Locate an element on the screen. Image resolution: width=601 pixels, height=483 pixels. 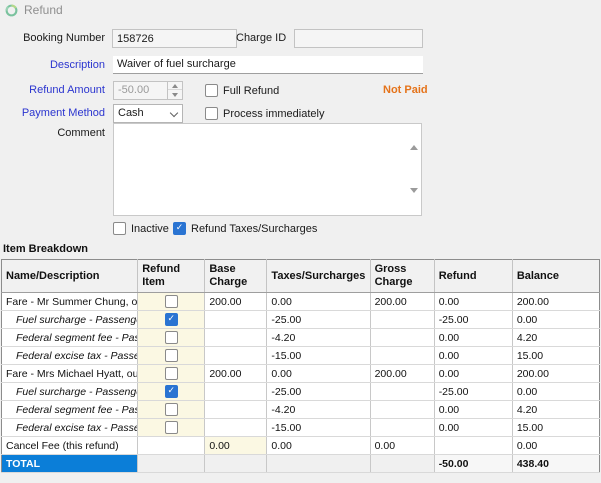
row-name-cell: Federal segment fee - Passengers is located at coordinates (70, 337).